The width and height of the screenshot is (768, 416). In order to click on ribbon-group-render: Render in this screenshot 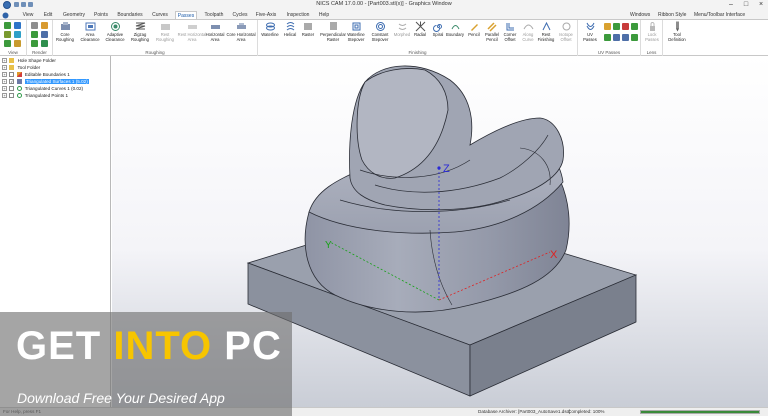, I will do `click(40, 38)`.